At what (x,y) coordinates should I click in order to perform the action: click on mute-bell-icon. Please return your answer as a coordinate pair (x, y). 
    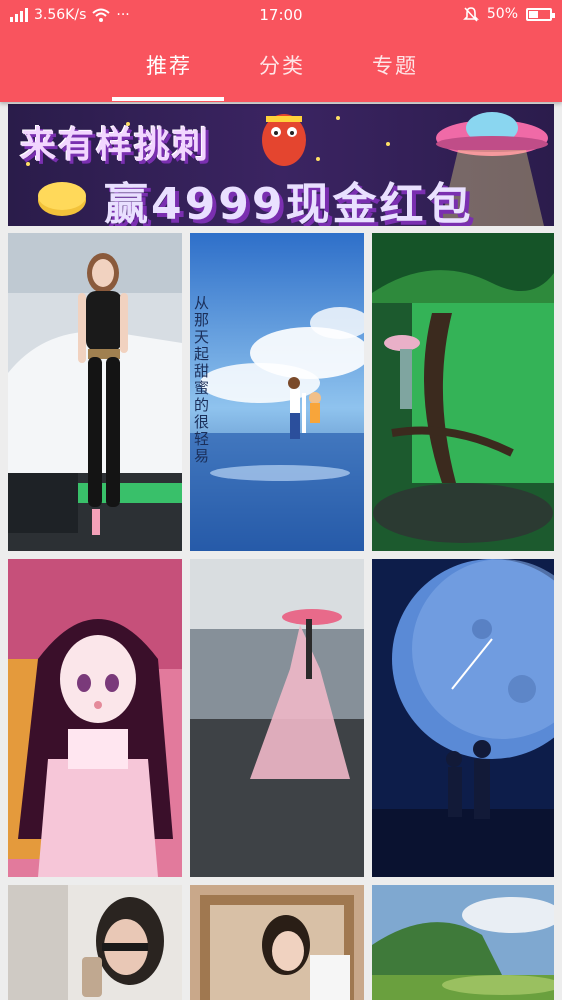
    Looking at the image, I should click on (470, 14).